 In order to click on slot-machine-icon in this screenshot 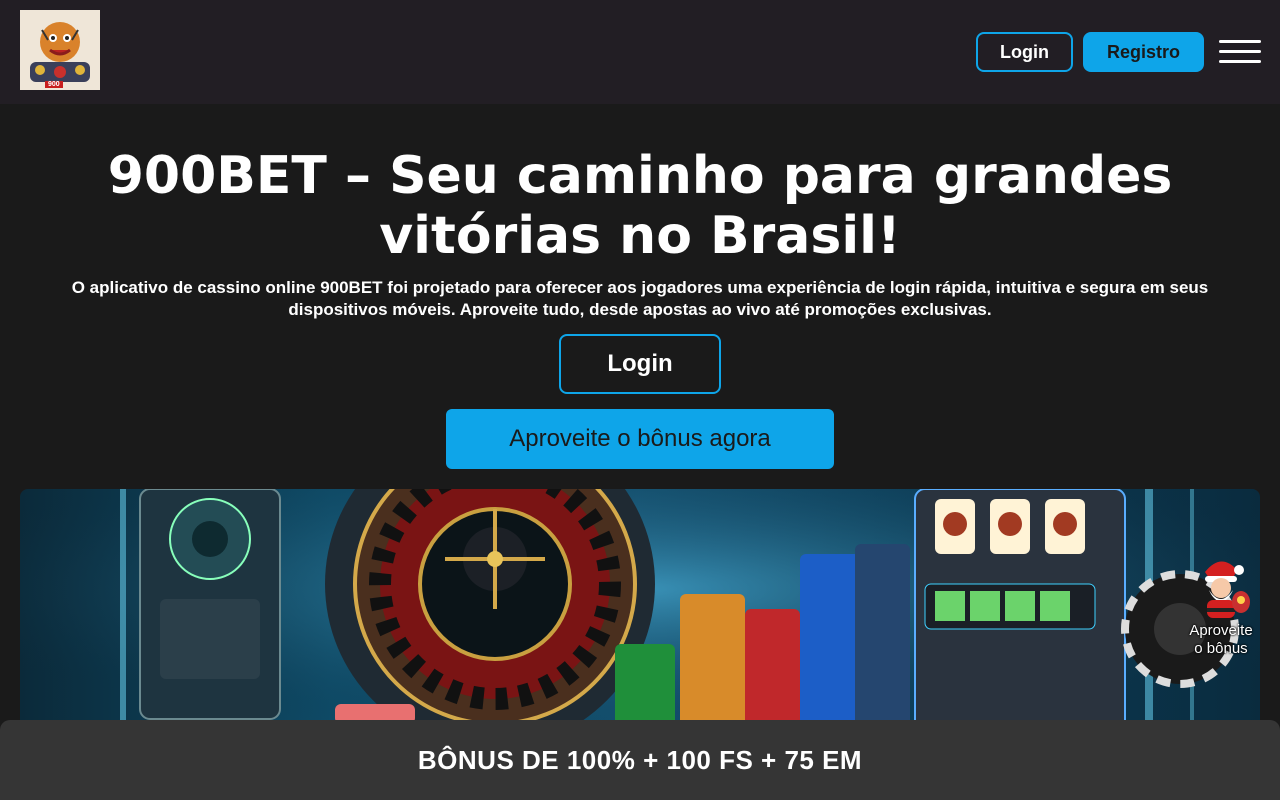, I will do `click(1020, 614)`.